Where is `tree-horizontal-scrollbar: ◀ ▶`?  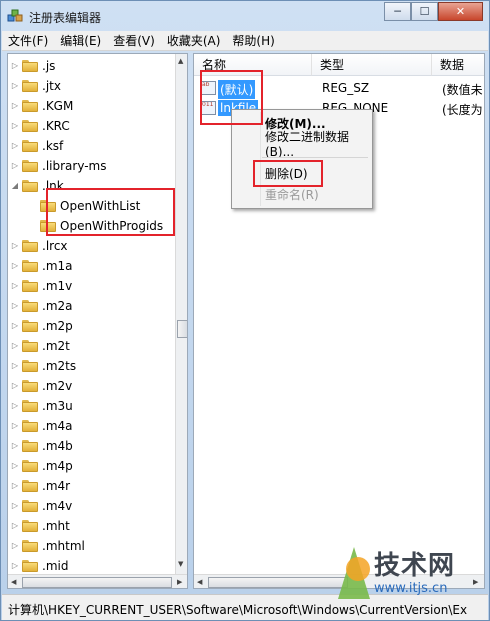 tree-horizontal-scrollbar: ◀ ▶ is located at coordinates (97, 581).